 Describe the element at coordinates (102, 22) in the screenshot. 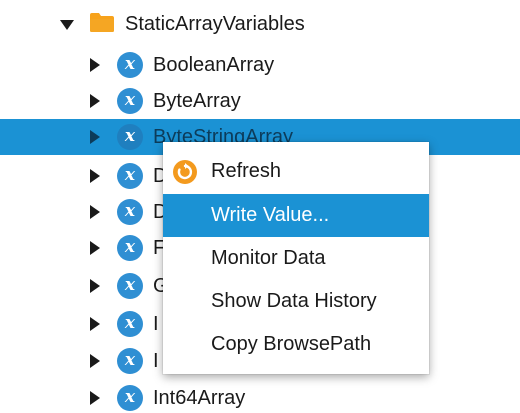

I see `folder-icon` at that location.